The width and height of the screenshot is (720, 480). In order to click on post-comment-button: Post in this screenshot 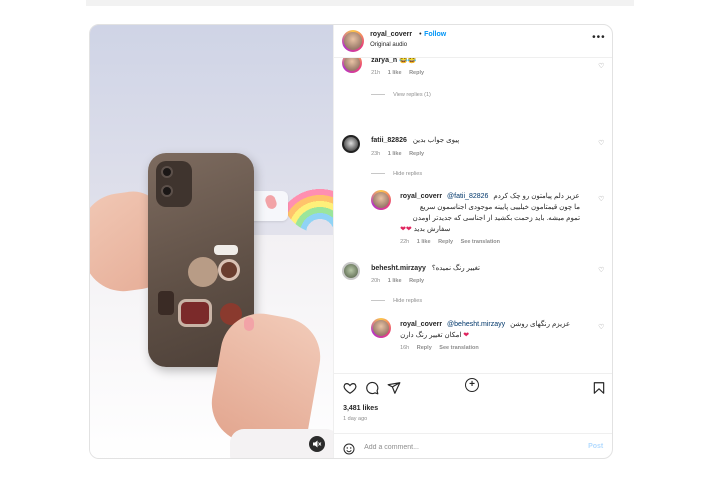, I will do `click(595, 446)`.